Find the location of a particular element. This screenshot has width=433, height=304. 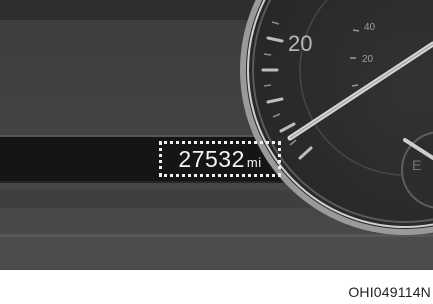

odometer-value: 27532 is located at coordinates (211, 158).